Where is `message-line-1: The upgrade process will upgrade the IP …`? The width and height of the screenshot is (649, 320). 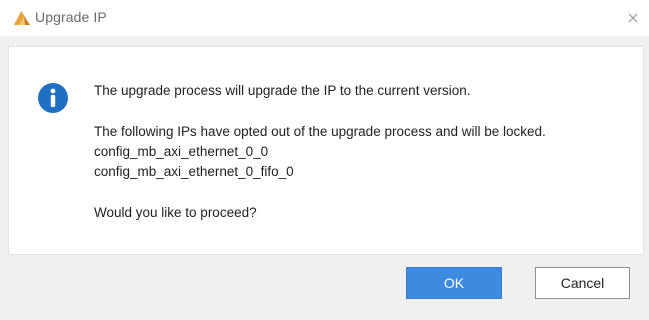 message-line-1: The upgrade process will upgrade the IP … is located at coordinates (282, 90).